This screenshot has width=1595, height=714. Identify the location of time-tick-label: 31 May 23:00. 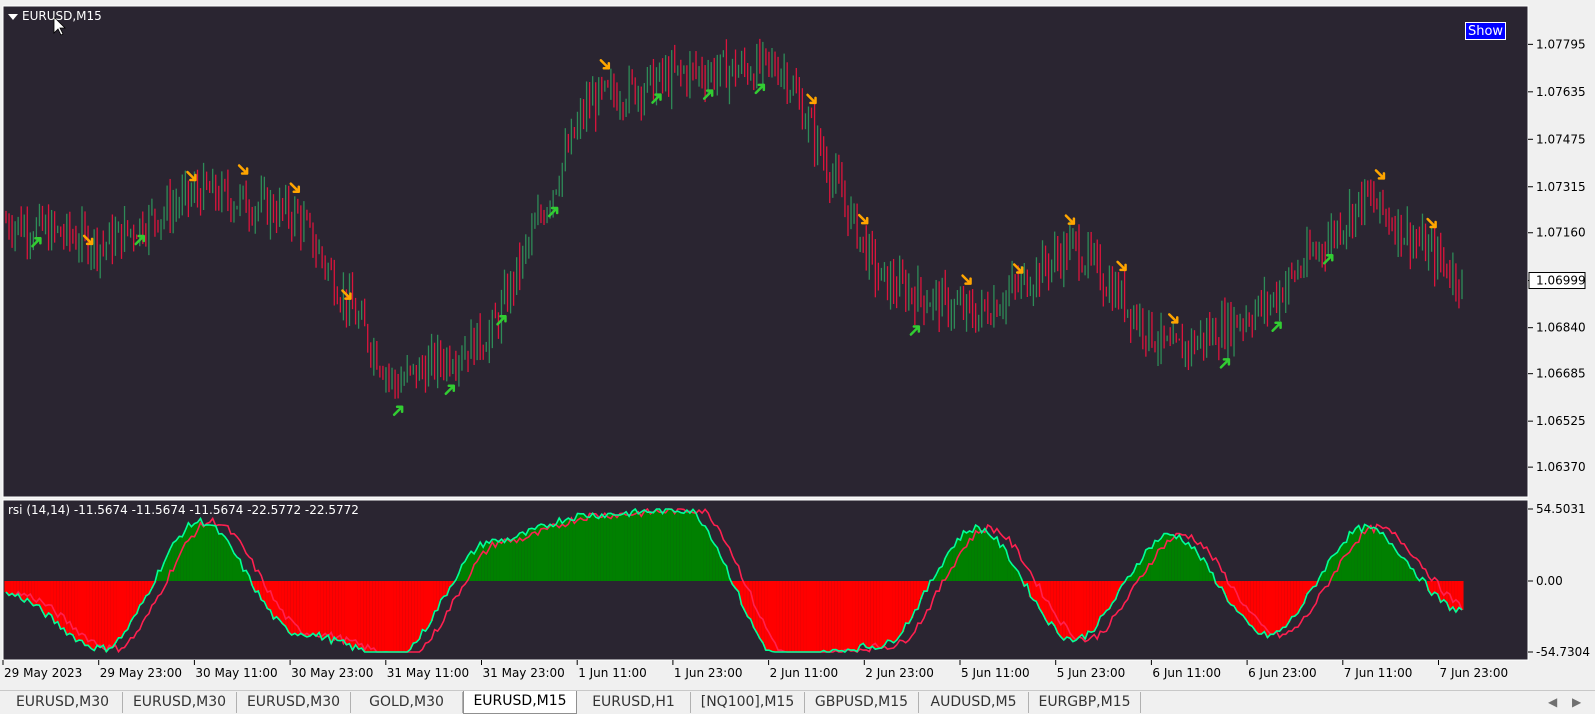
(524, 673).